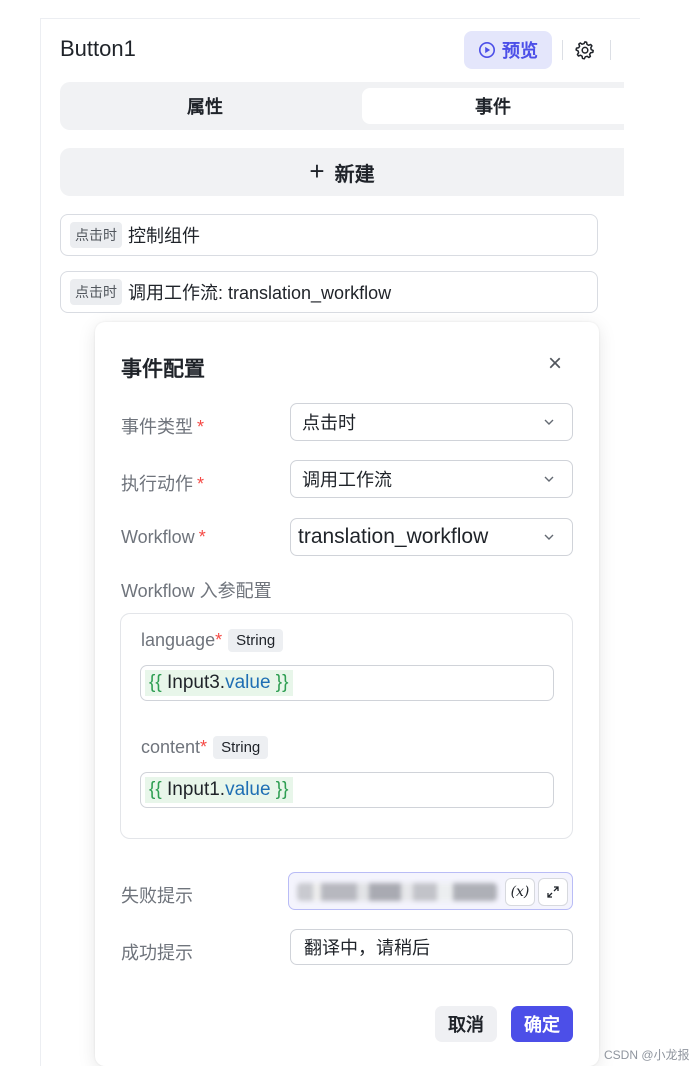 The image size is (700, 1066). I want to click on gear-icon, so click(585, 50).